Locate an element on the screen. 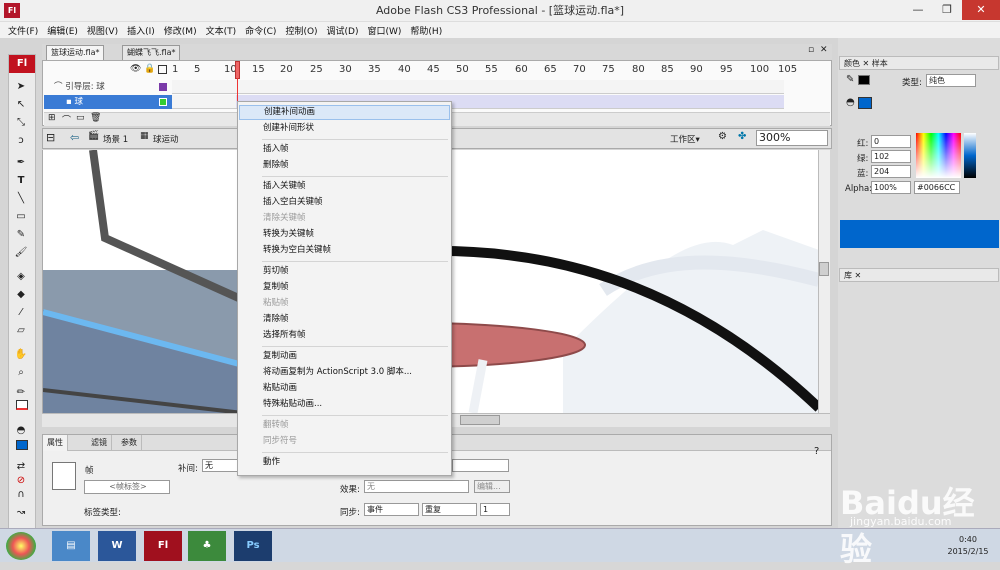 The width and height of the screenshot is (1000, 570). green-input: 102 is located at coordinates (891, 156).